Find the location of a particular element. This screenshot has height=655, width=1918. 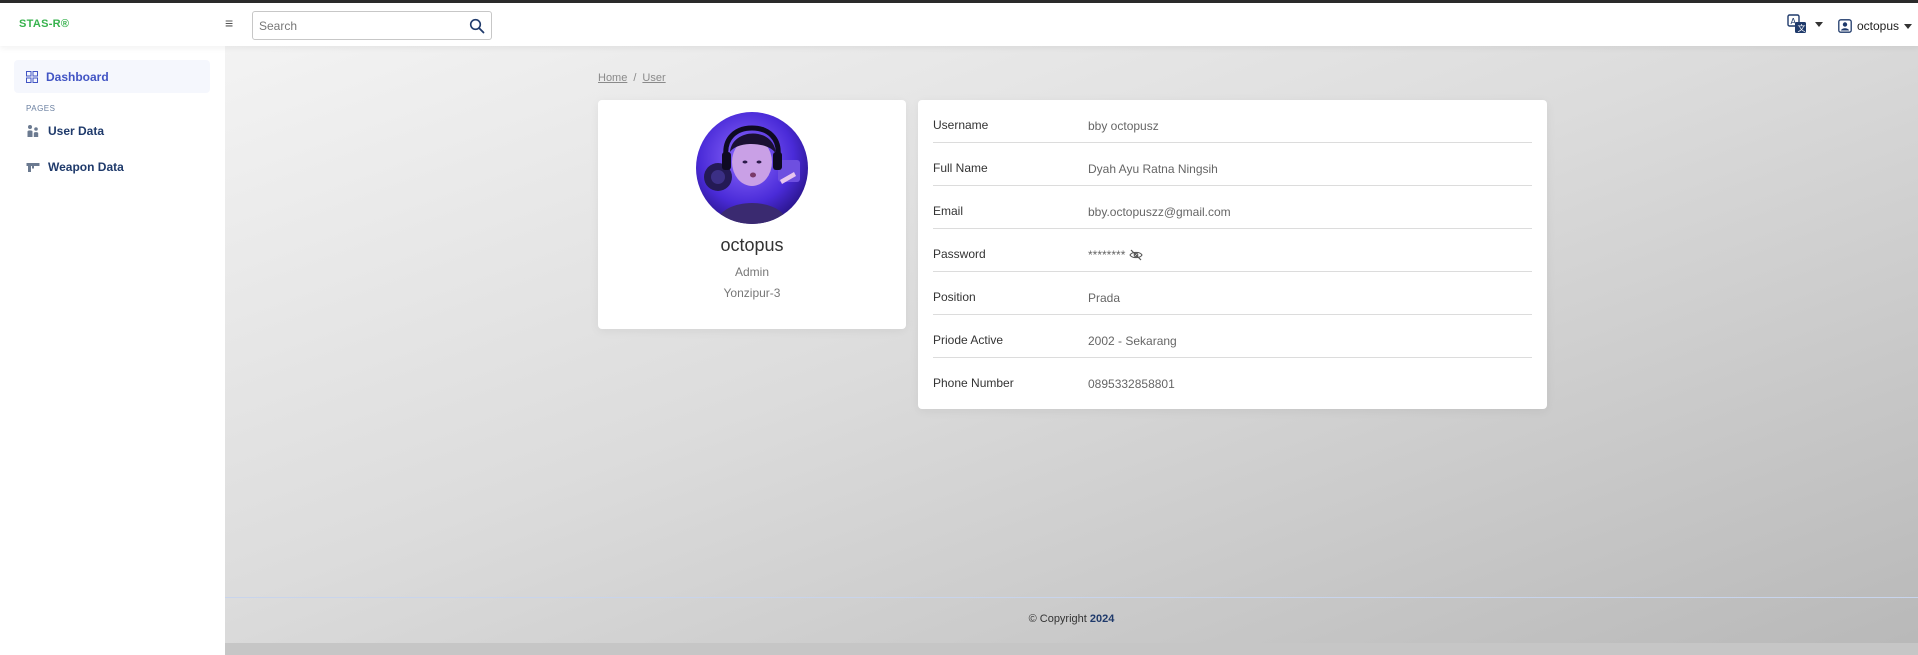

search-input is located at coordinates (355, 25).